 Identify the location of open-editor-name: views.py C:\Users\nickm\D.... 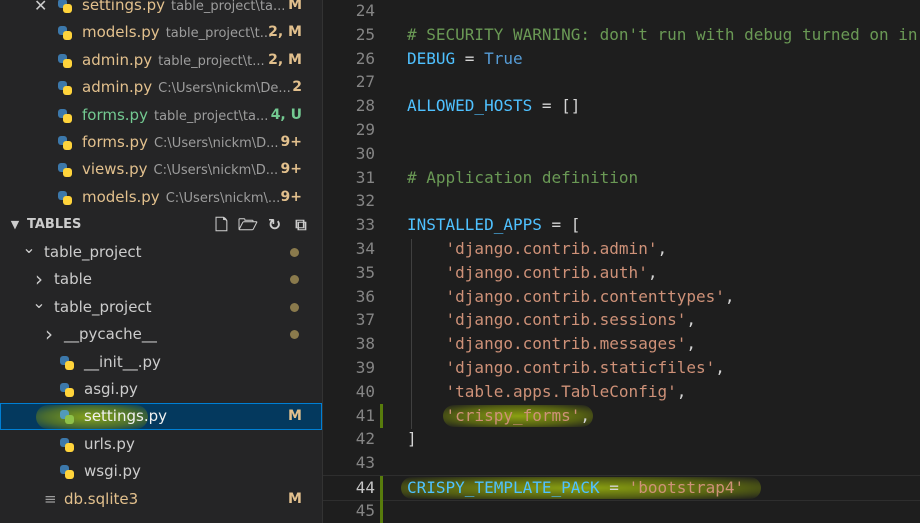
(180, 170).